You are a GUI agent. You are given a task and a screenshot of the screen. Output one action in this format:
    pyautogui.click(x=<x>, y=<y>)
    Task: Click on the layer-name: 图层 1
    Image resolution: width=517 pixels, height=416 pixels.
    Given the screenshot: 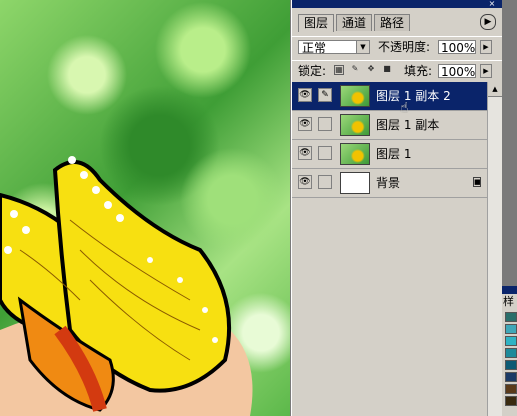 What is the action you would take?
    pyautogui.click(x=394, y=154)
    